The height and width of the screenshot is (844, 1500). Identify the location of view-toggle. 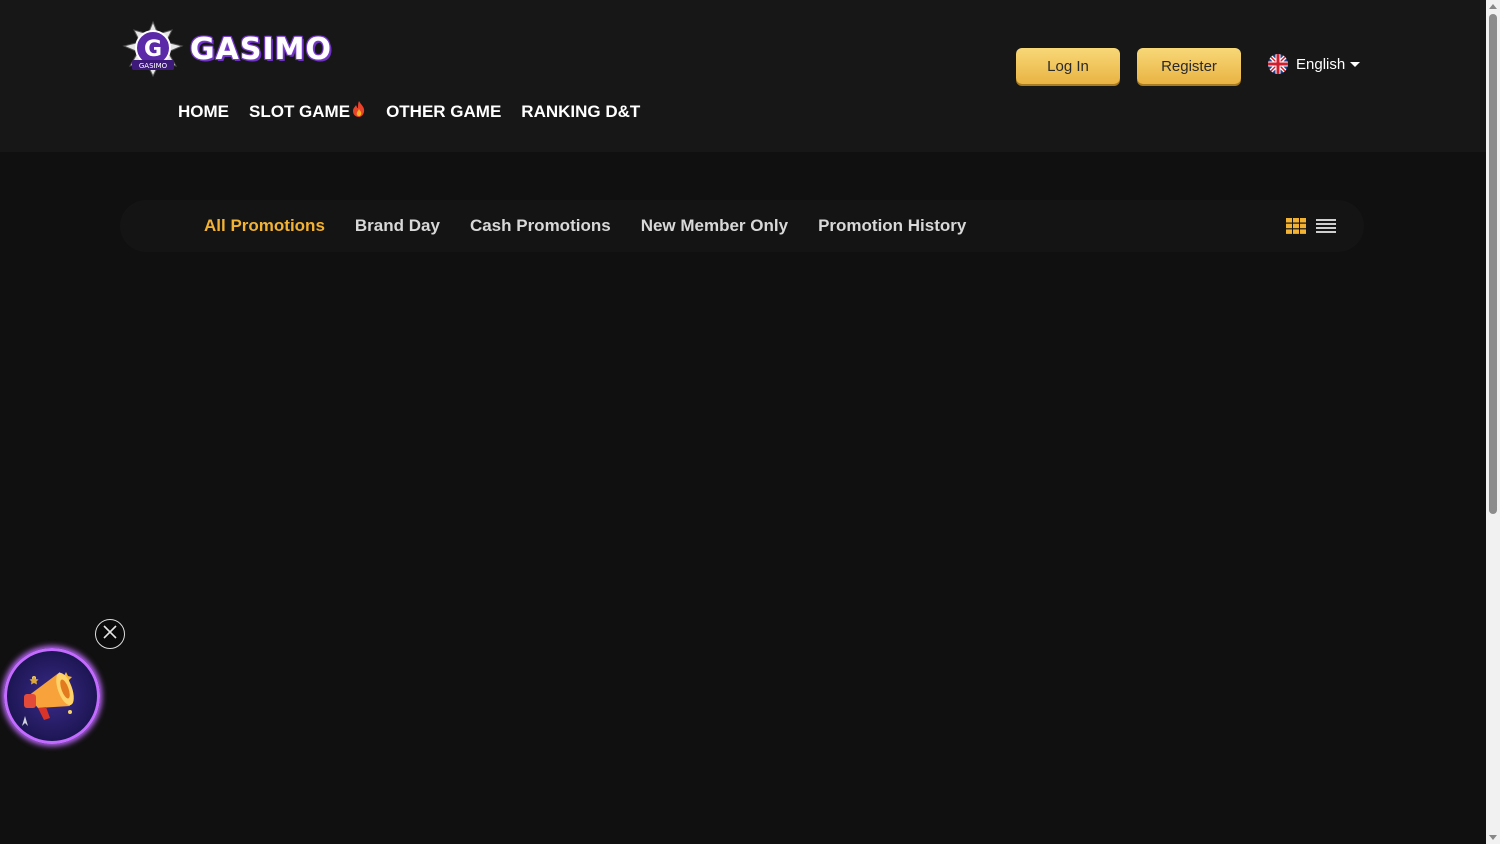
(1311, 226).